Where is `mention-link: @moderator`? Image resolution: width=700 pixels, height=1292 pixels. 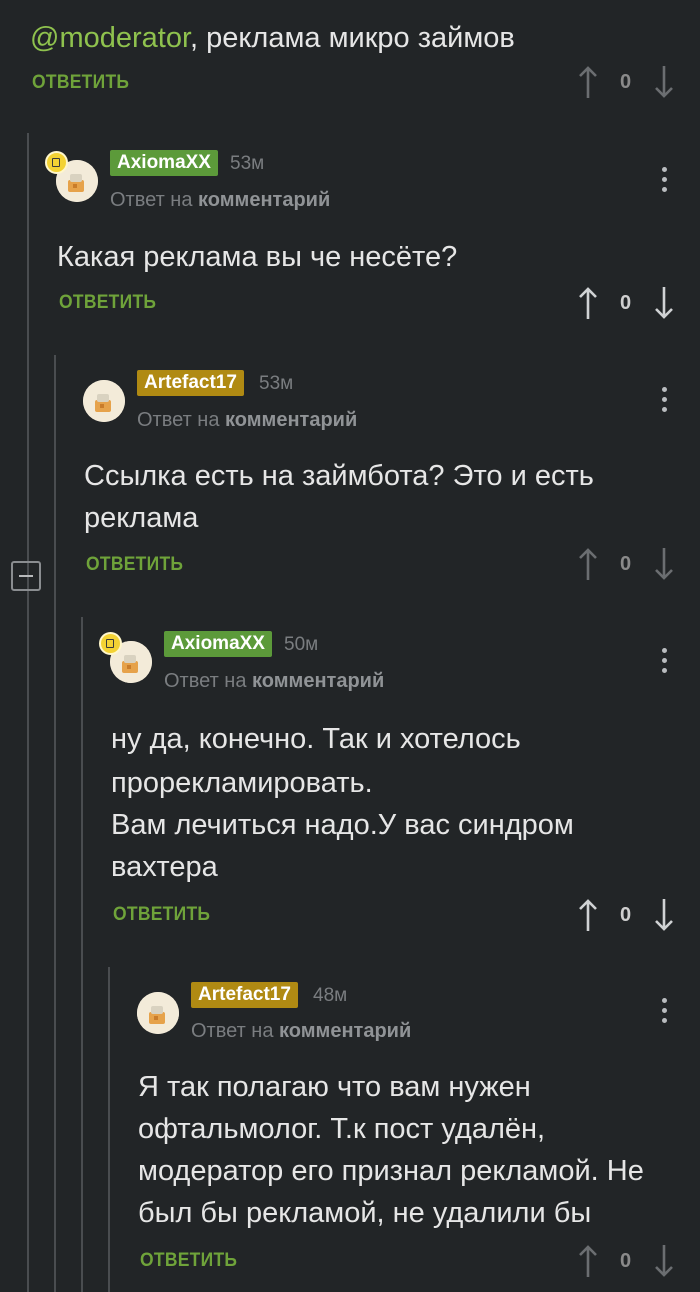 mention-link: @moderator is located at coordinates (110, 38).